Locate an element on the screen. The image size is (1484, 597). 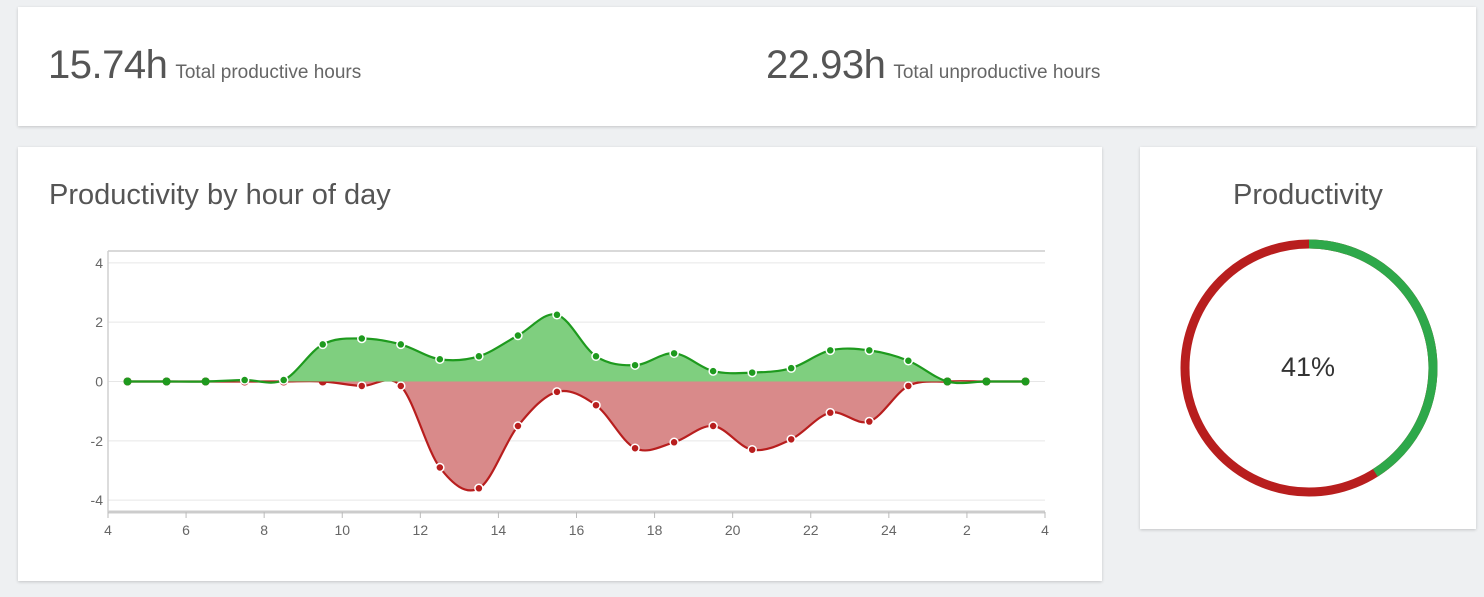
donut-percent-label: 41% is located at coordinates (1308, 367).